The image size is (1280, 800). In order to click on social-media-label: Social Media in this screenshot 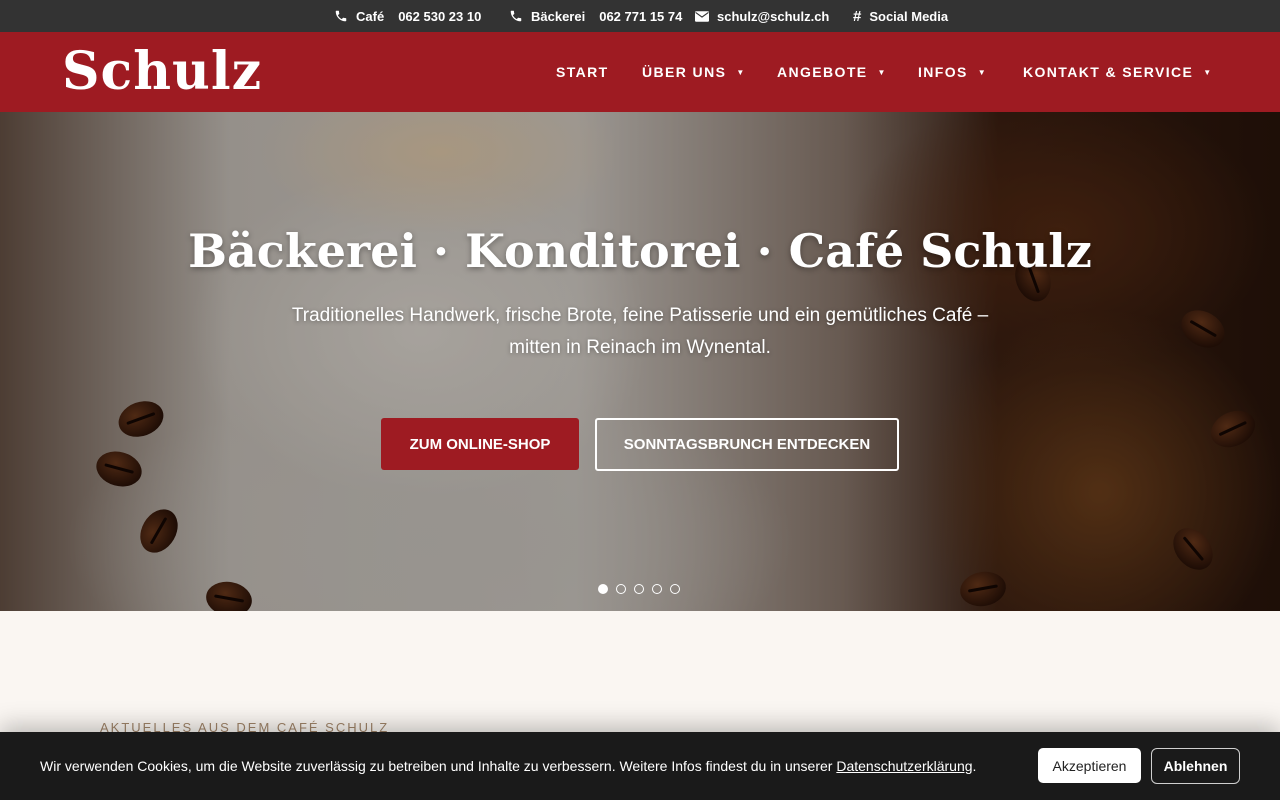, I will do `click(909, 16)`.